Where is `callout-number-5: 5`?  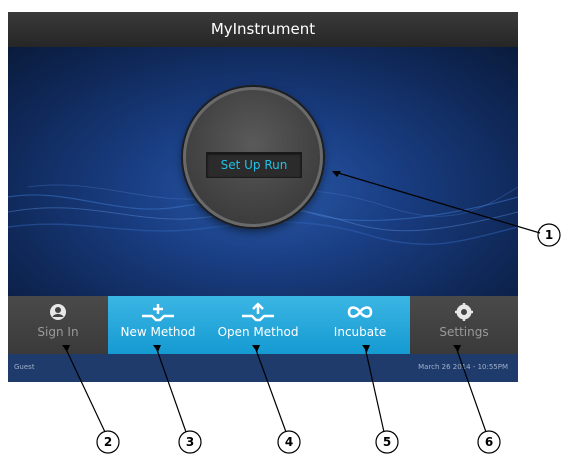 callout-number-5: 5 is located at coordinates (387, 442).